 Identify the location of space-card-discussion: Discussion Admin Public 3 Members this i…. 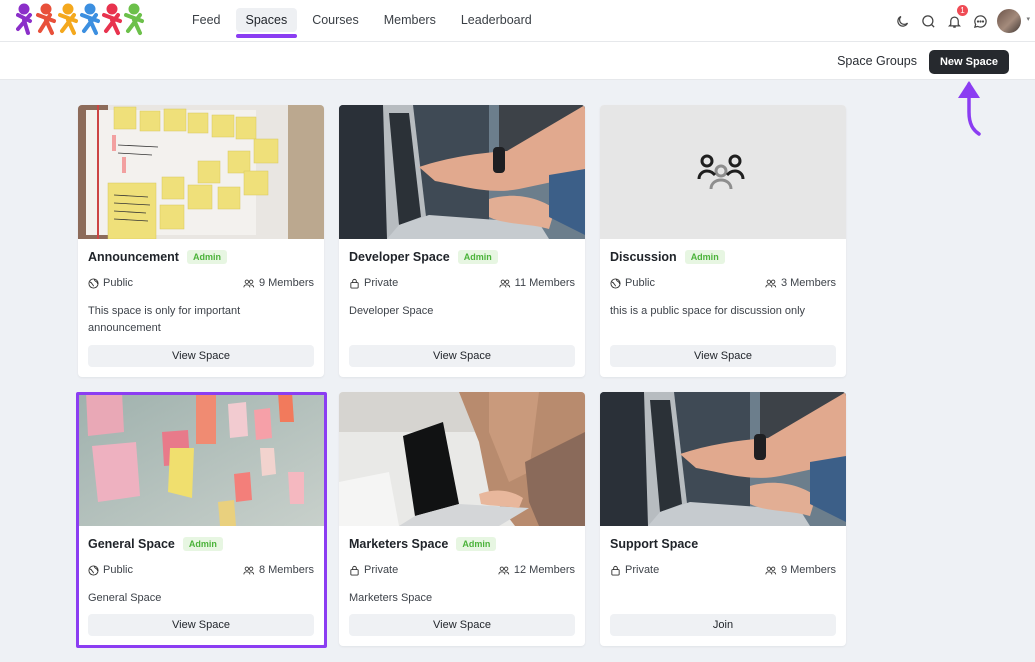
(723, 241).